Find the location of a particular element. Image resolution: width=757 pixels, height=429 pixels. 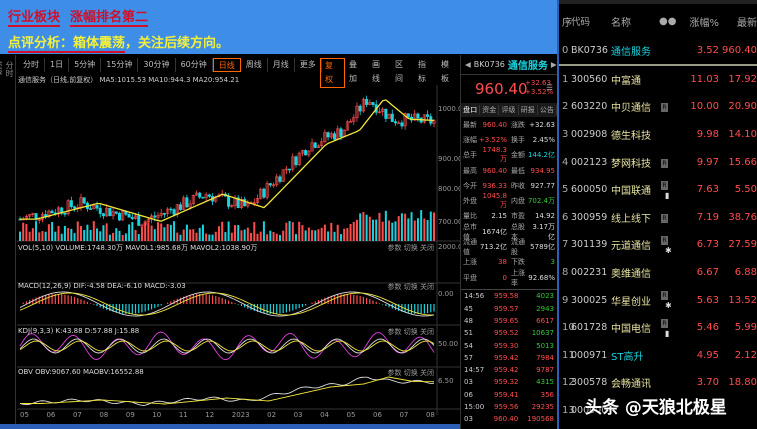

column-header: 涨幅% is located at coordinates (698, 21).